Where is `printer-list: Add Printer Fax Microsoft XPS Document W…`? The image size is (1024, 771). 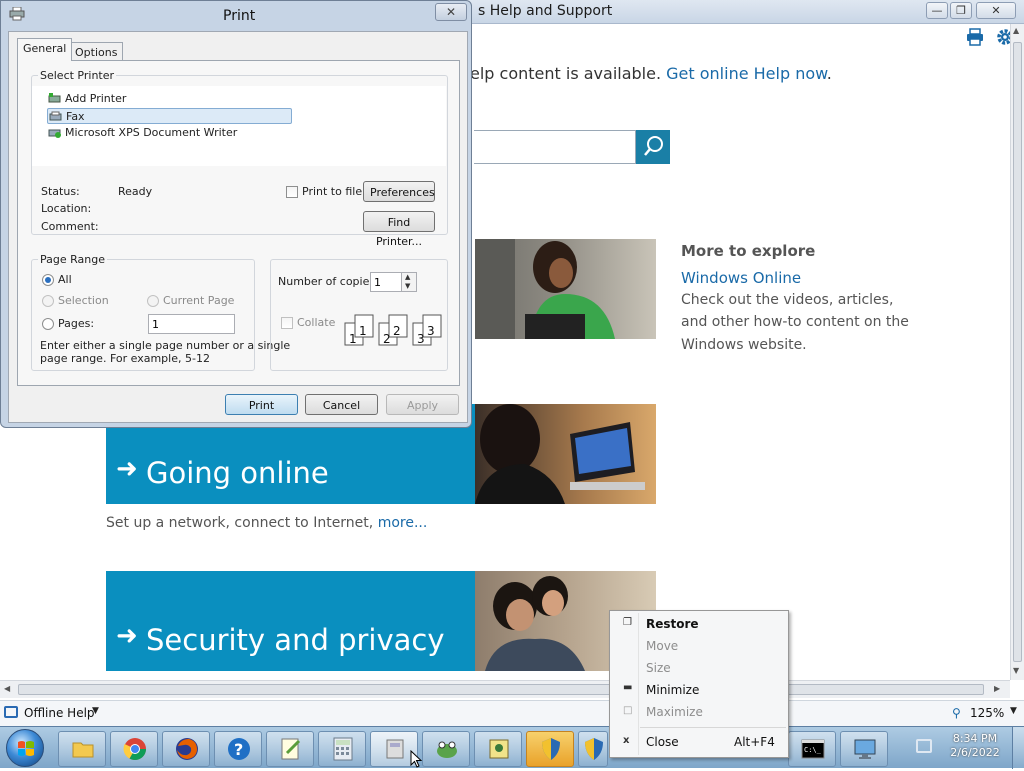 printer-list: Add Printer Fax Microsoft XPS Document W… is located at coordinates (239, 126).